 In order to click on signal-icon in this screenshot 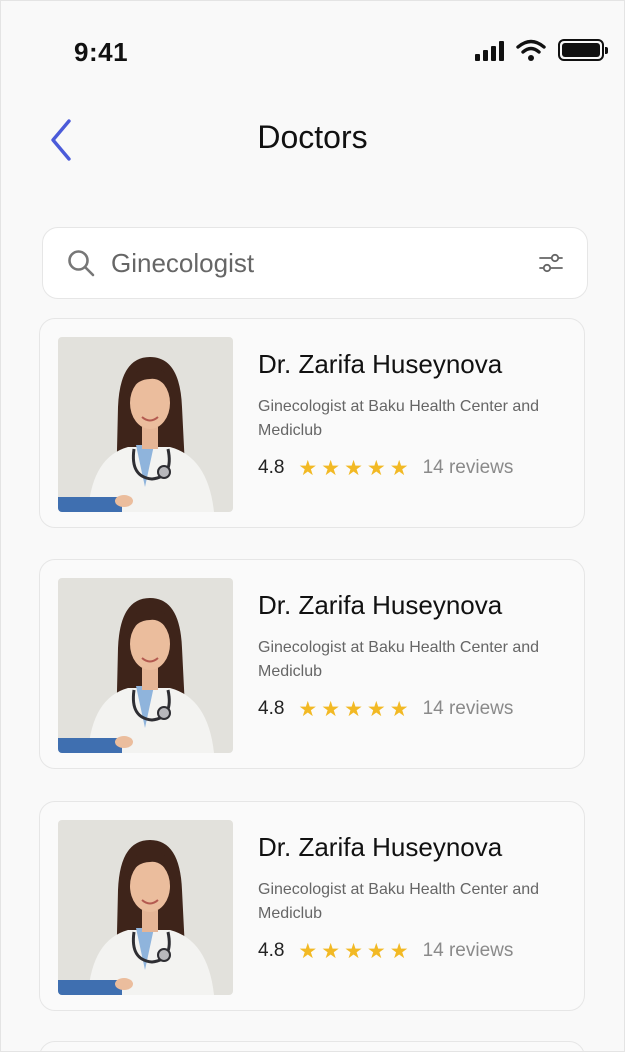, I will do `click(489, 50)`.